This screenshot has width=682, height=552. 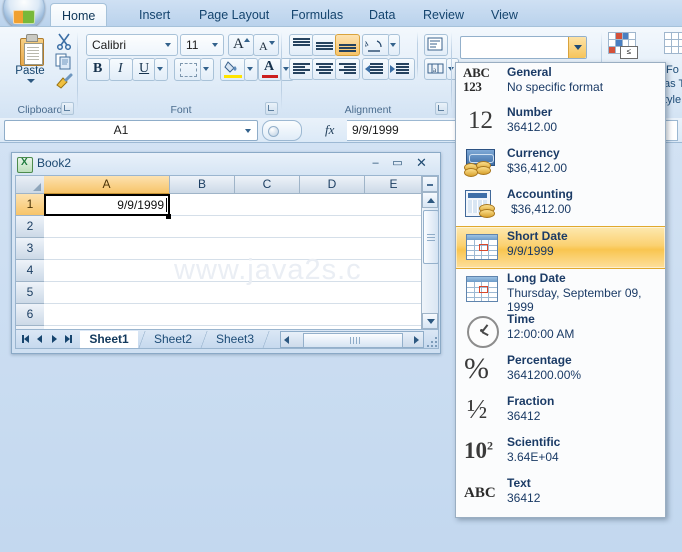 What do you see at coordinates (64, 61) in the screenshot?
I see `copy-button` at bounding box center [64, 61].